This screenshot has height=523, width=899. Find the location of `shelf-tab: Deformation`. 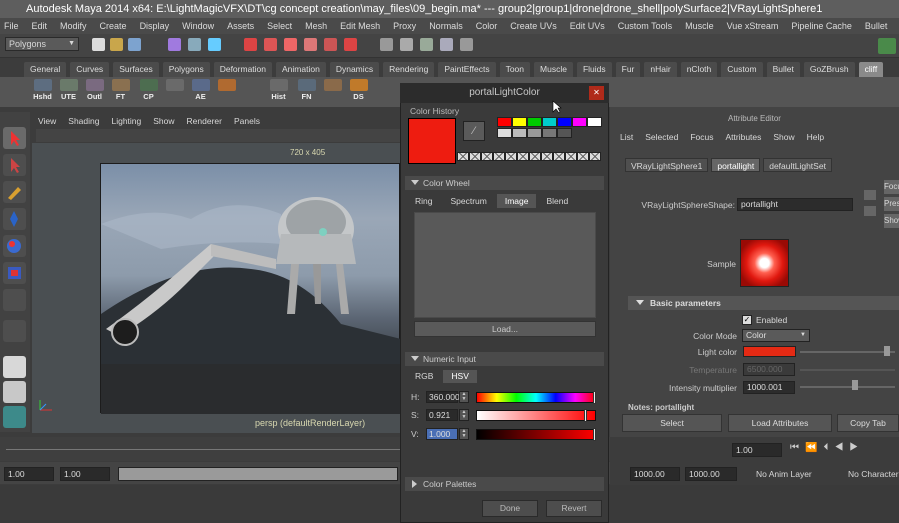

shelf-tab: Deformation is located at coordinates (243, 69).